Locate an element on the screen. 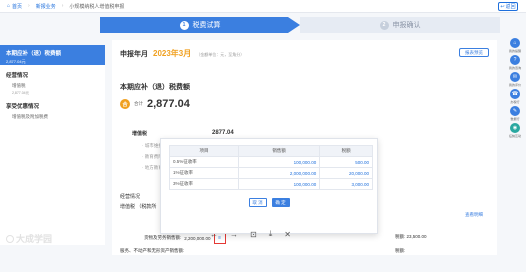 This screenshot has width=526, height=272. column-header-sales: 销售额 is located at coordinates (279, 151).